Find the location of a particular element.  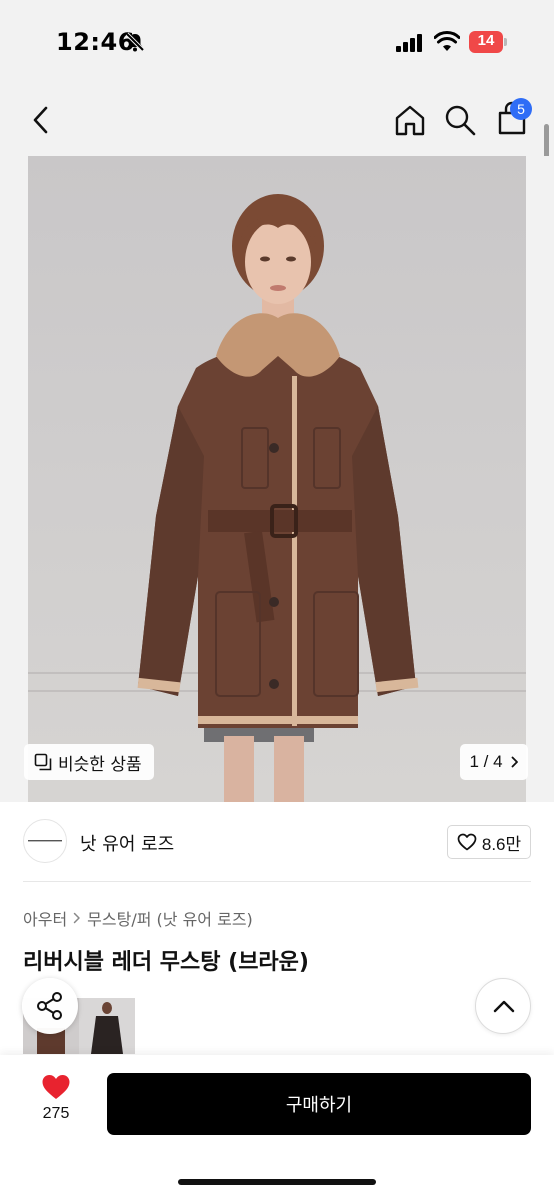

search-button is located at coordinates (460, 120).